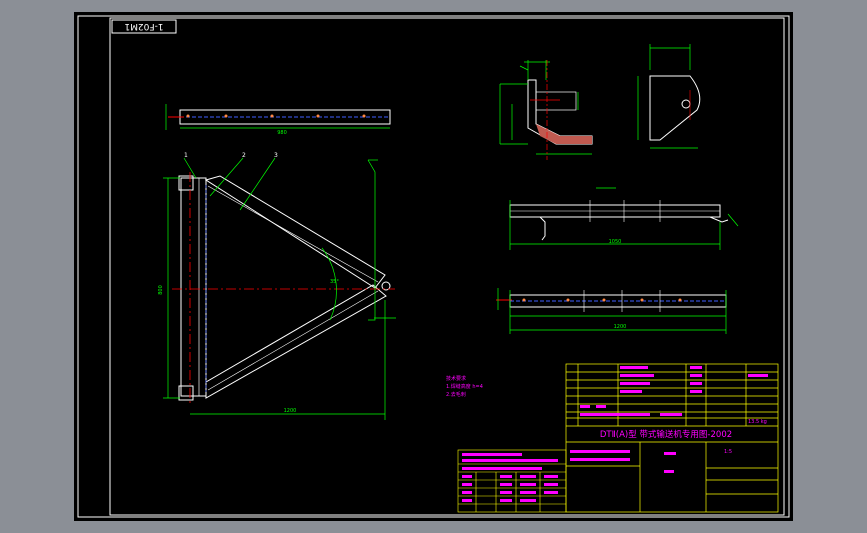  I want to click on drawing-title: DTⅡ(A)型 带式输送机专用图-2002, so click(666, 434).